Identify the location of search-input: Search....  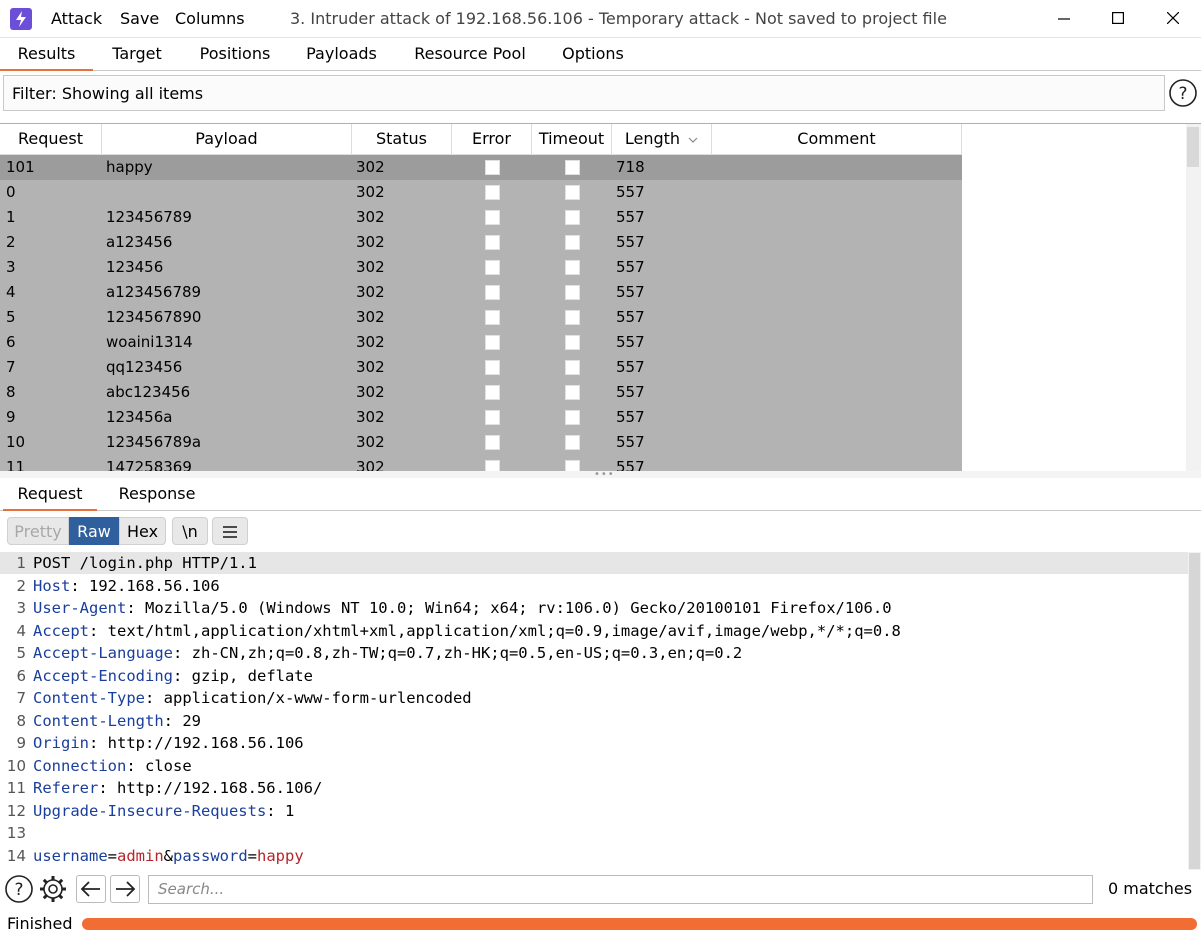
(620, 889).